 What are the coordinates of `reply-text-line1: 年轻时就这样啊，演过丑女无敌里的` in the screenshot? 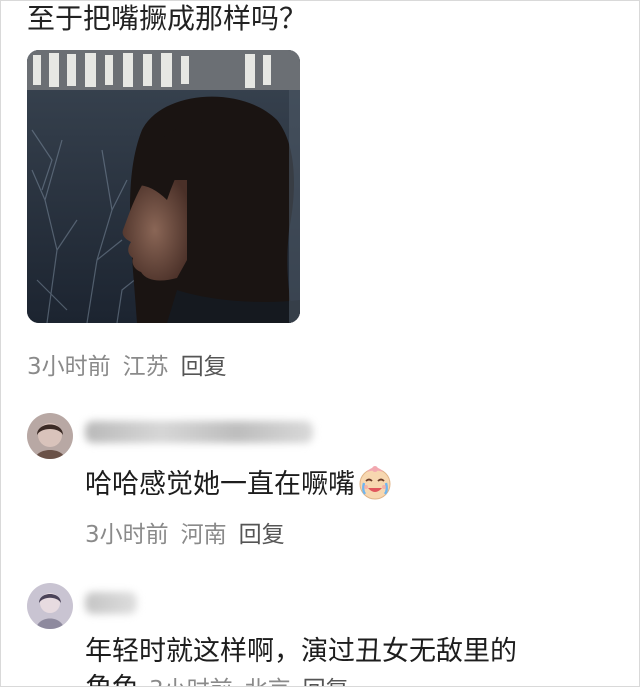 It's located at (301, 651).